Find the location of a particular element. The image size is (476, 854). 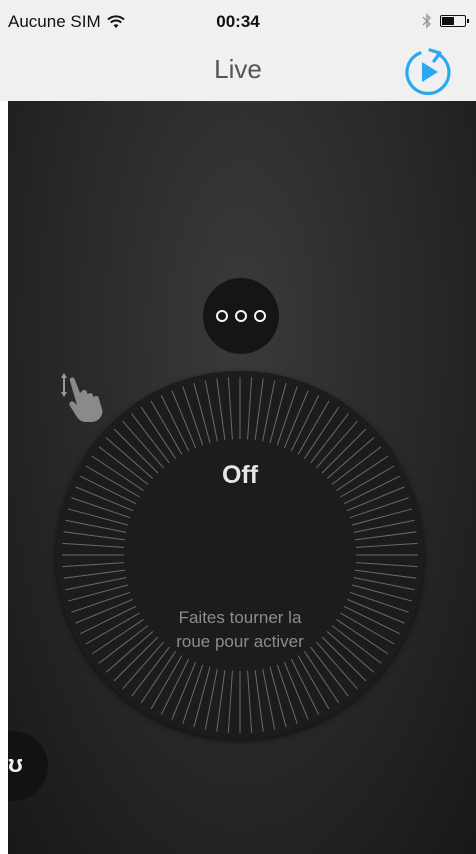

status-bar: Aucune SIM 00:34 is located at coordinates (238, 22).